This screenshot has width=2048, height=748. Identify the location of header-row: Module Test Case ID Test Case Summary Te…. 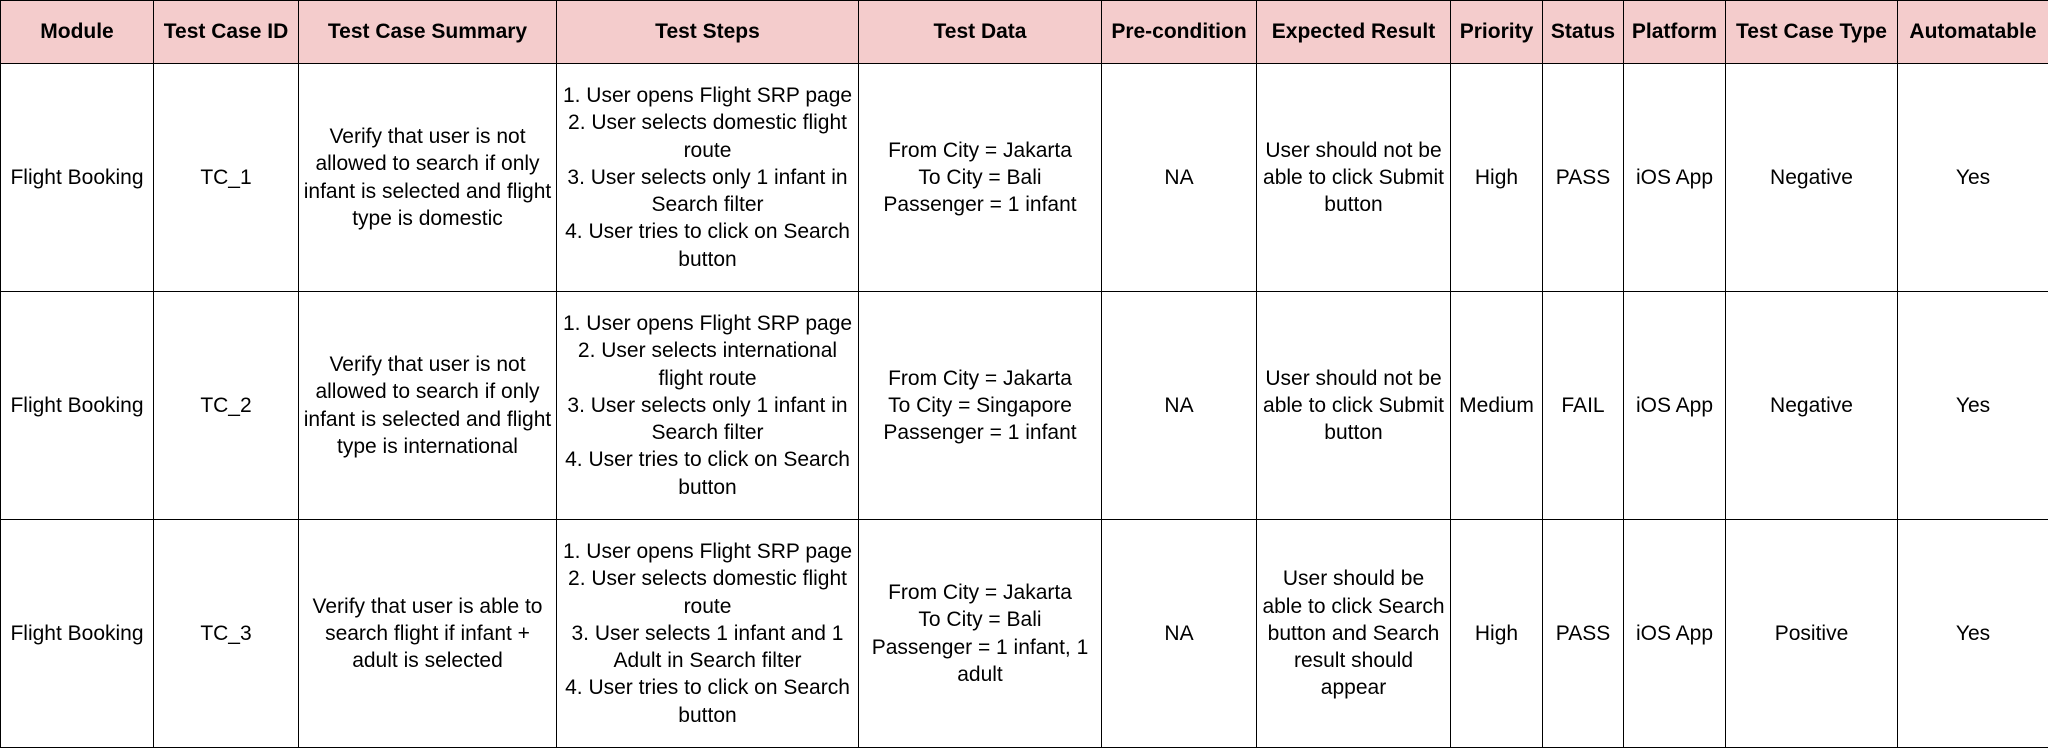
(1024, 32).